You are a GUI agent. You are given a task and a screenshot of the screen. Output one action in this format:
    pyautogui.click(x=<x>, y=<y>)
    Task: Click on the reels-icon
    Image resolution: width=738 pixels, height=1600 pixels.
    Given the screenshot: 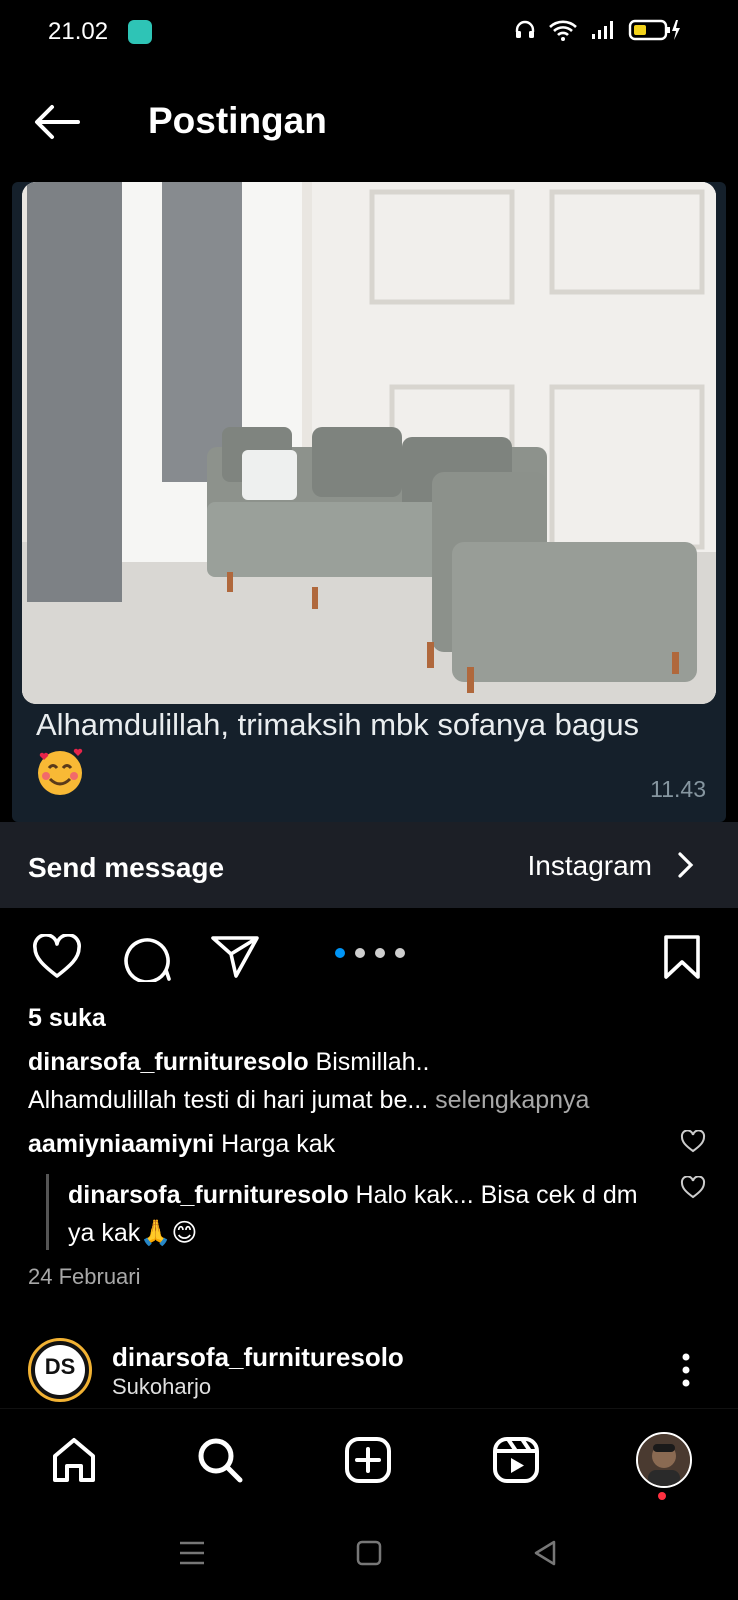 What is the action you would take?
    pyautogui.click(x=516, y=1460)
    